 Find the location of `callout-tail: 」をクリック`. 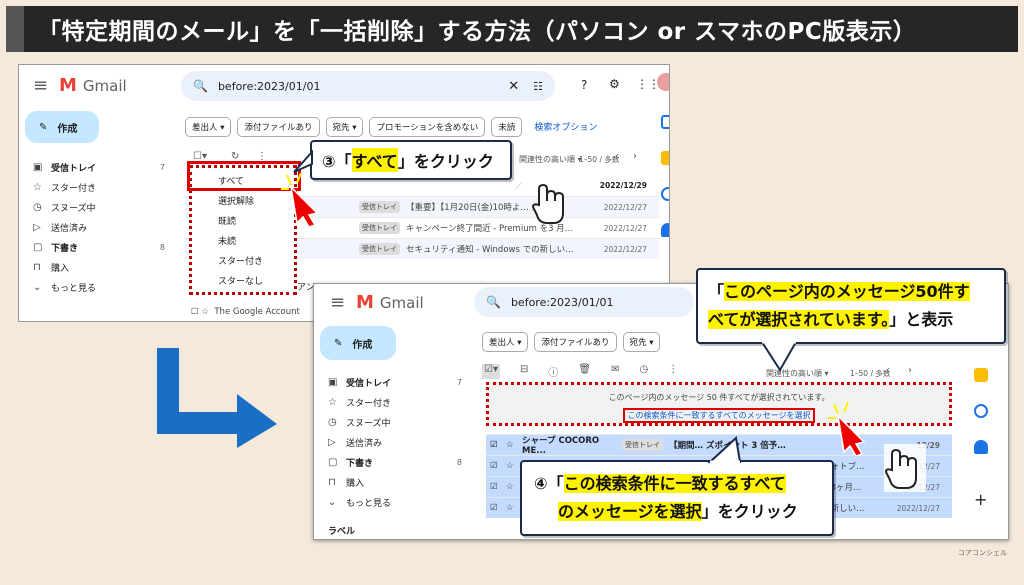

callout-tail: 」をクリック is located at coordinates (749, 511).